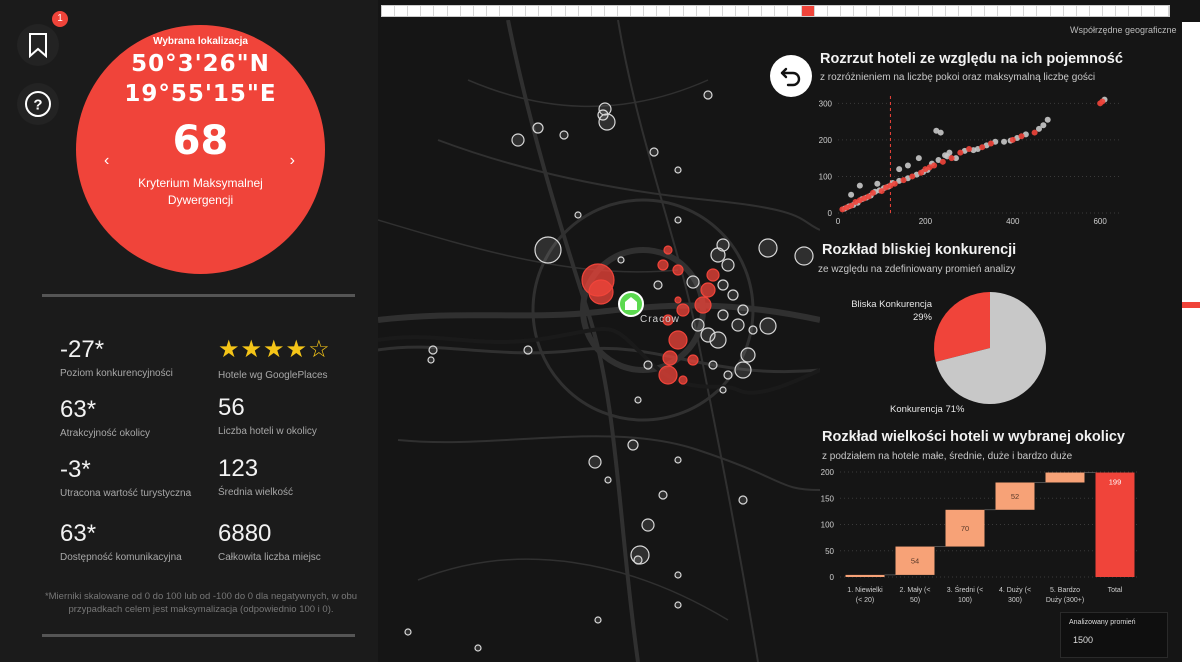 Image resolution: width=1200 pixels, height=662 pixels. I want to click on prev-criterion-button: ‹, so click(106, 161).